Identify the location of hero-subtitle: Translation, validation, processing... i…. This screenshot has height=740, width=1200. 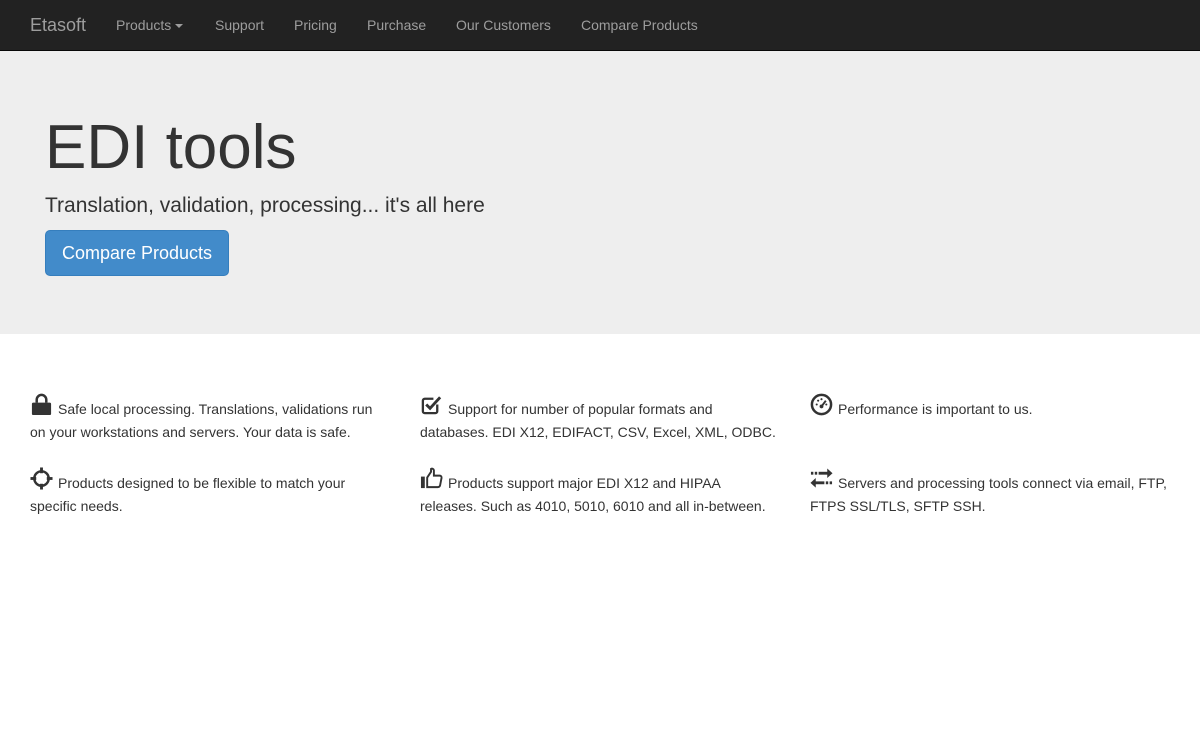
(265, 205).